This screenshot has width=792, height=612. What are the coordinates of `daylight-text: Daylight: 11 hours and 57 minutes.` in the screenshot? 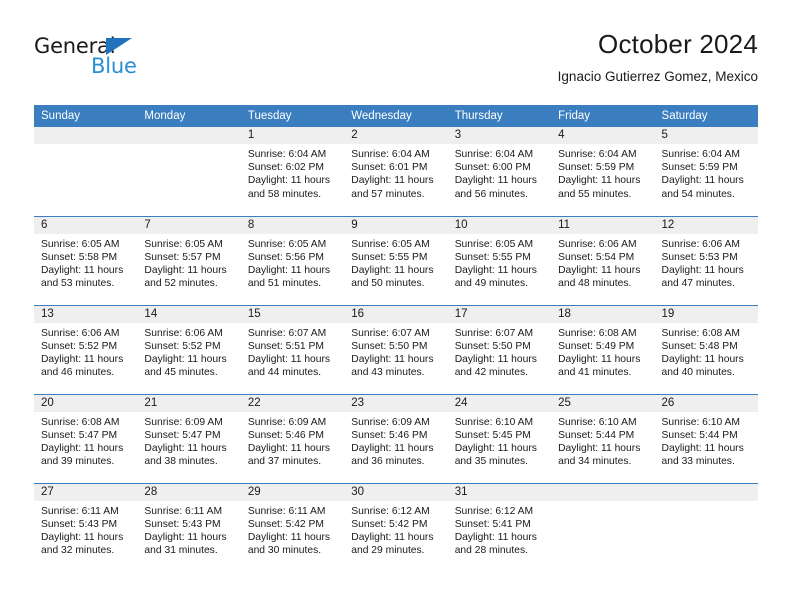 It's located at (392, 187).